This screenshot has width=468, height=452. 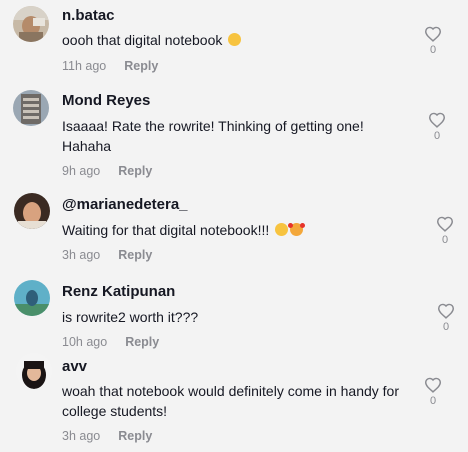 I want to click on comment-text: Waiting for that digital notebook!!!, so click(x=232, y=230).